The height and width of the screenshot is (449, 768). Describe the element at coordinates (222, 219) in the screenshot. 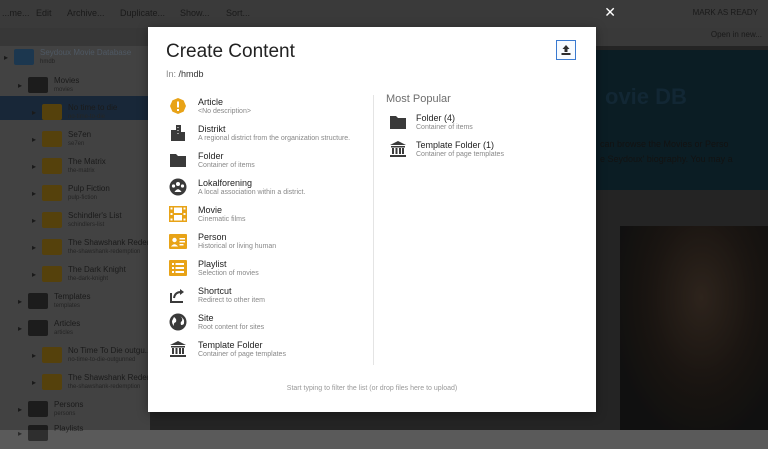

I see `item-desc: Cinematic films` at that location.